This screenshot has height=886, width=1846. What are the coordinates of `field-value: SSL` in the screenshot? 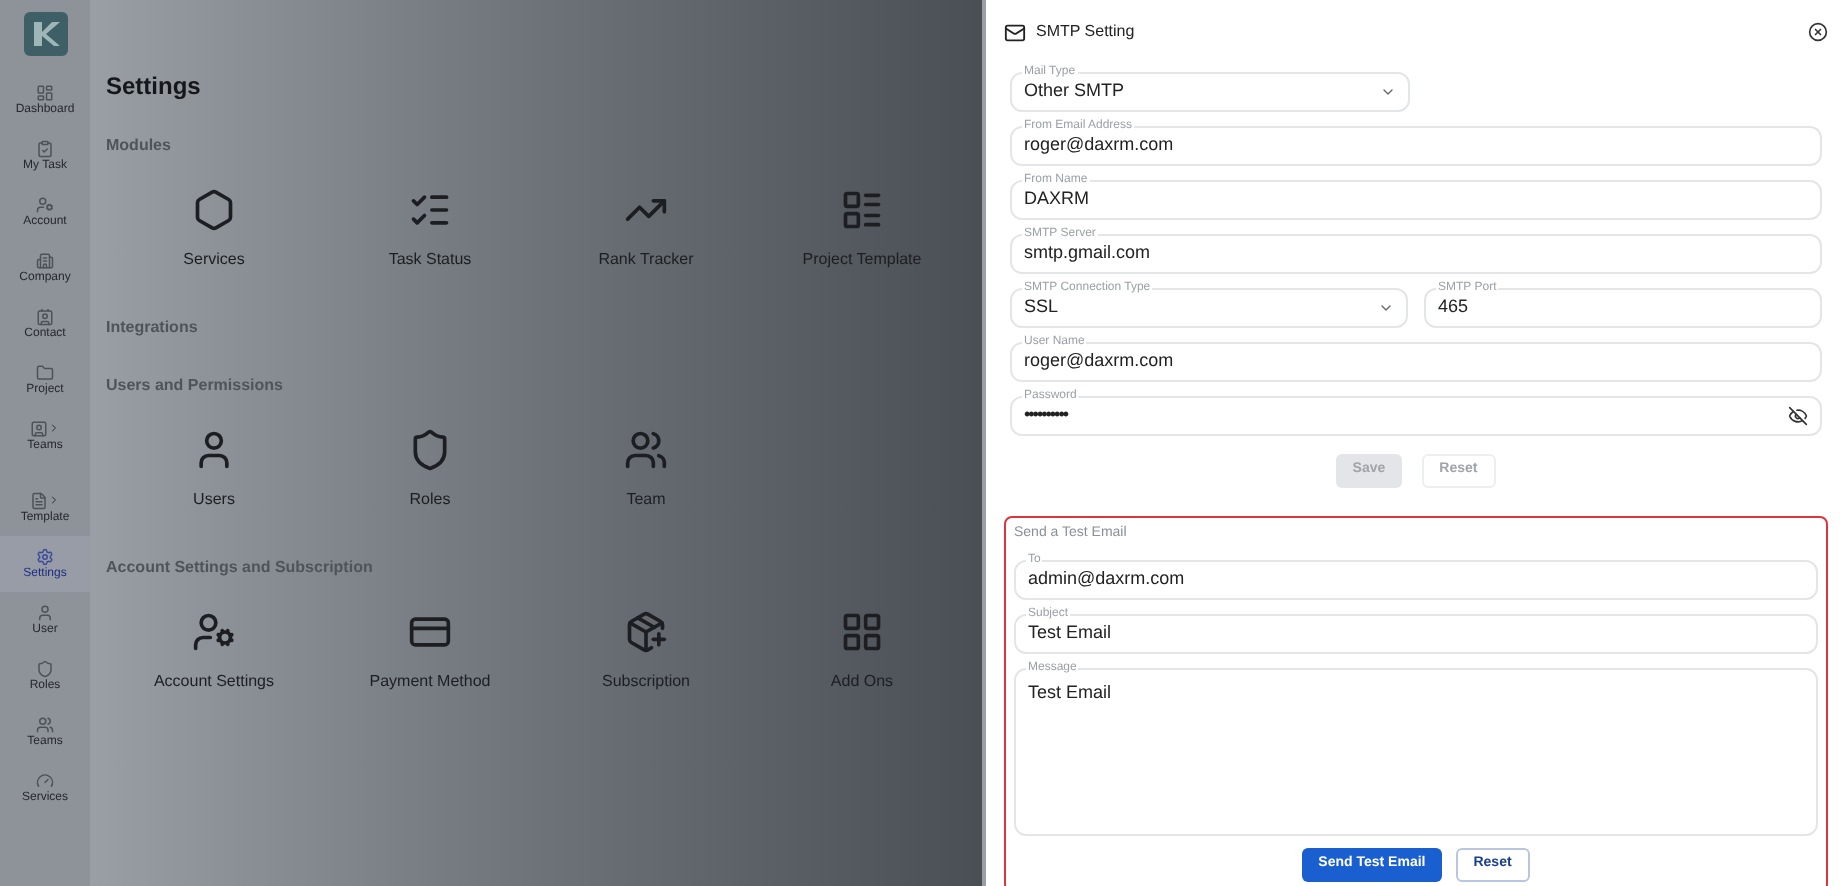 It's located at (1042, 307).